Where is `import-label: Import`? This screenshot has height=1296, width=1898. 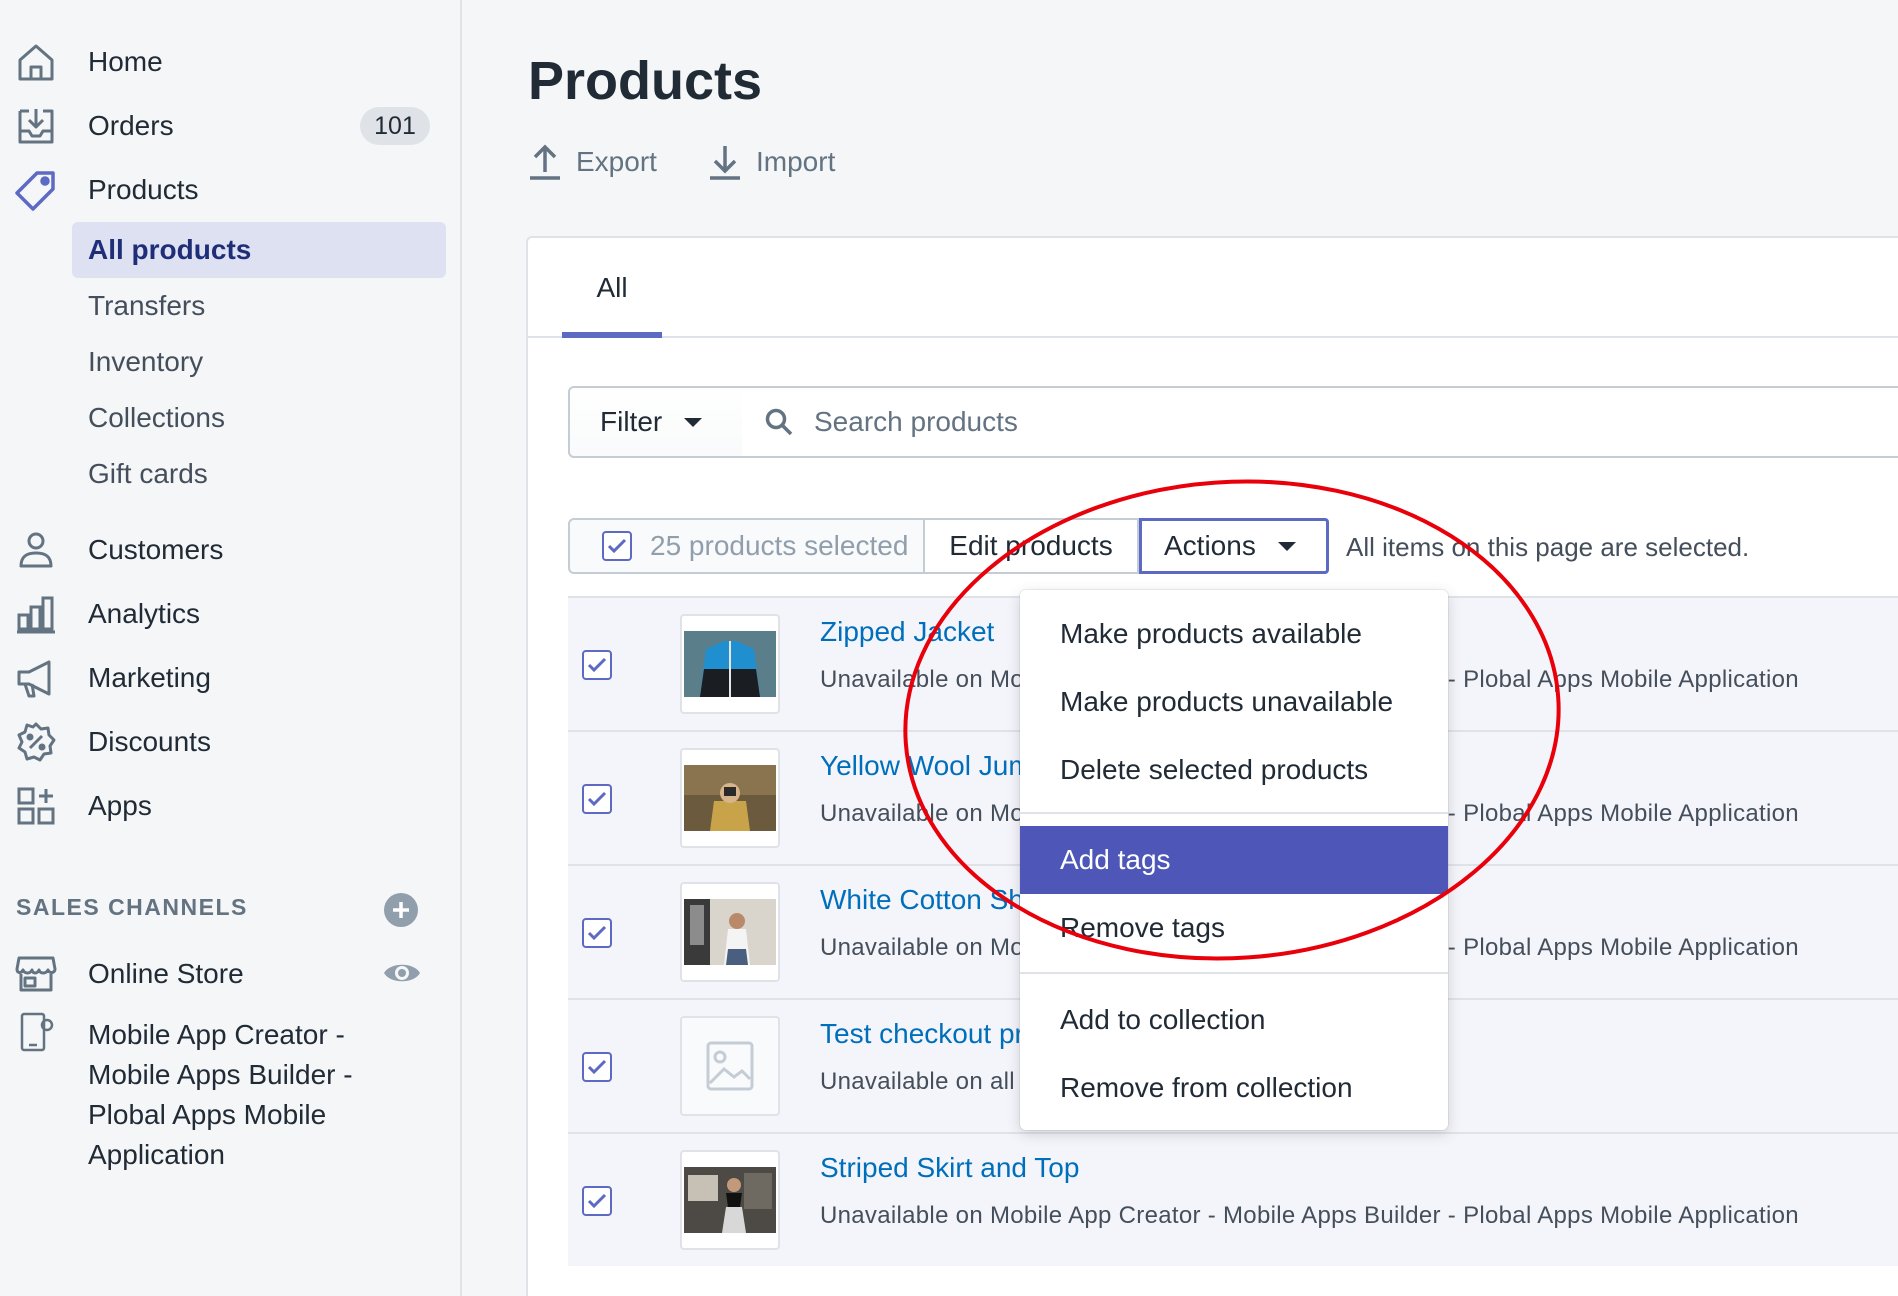 import-label: Import is located at coordinates (796, 161).